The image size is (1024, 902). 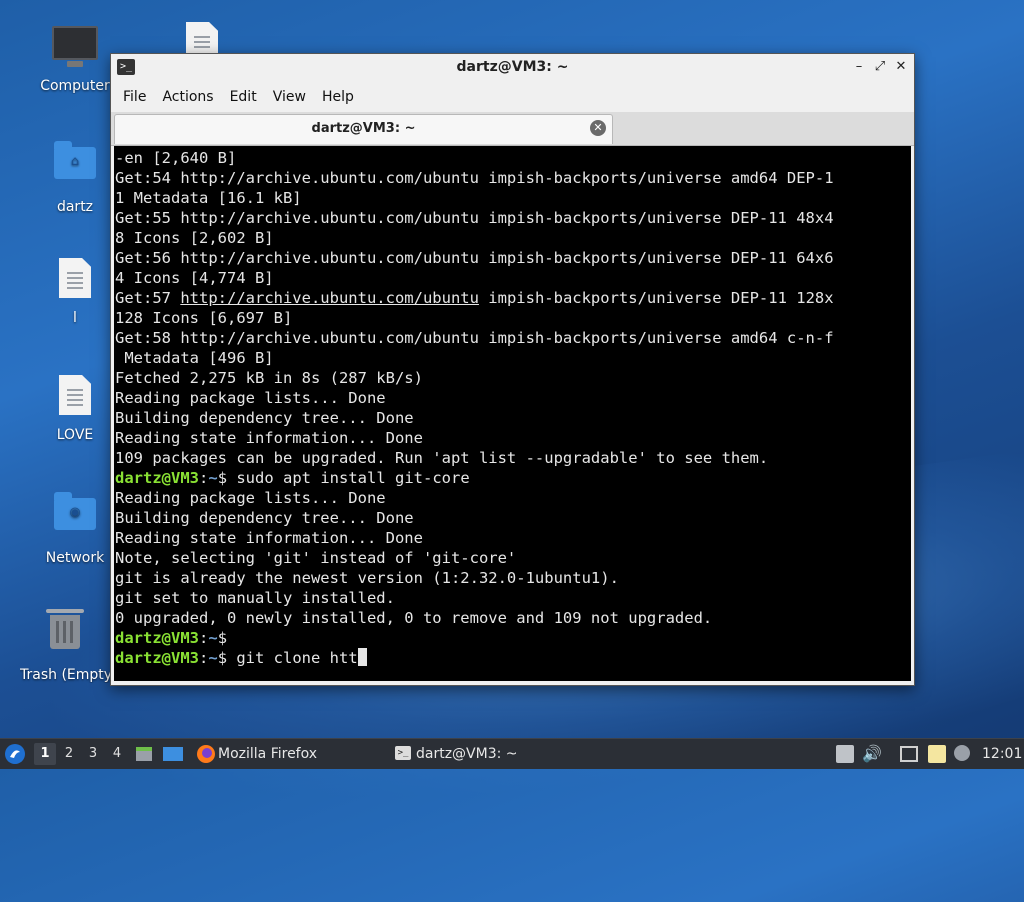 I want to click on computer-icon, so click(x=75, y=46).